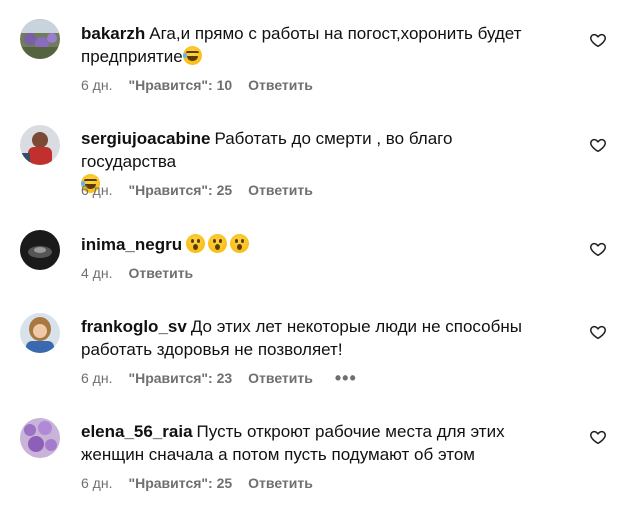  I want to click on comment-username: frankoglo_sv, so click(134, 326).